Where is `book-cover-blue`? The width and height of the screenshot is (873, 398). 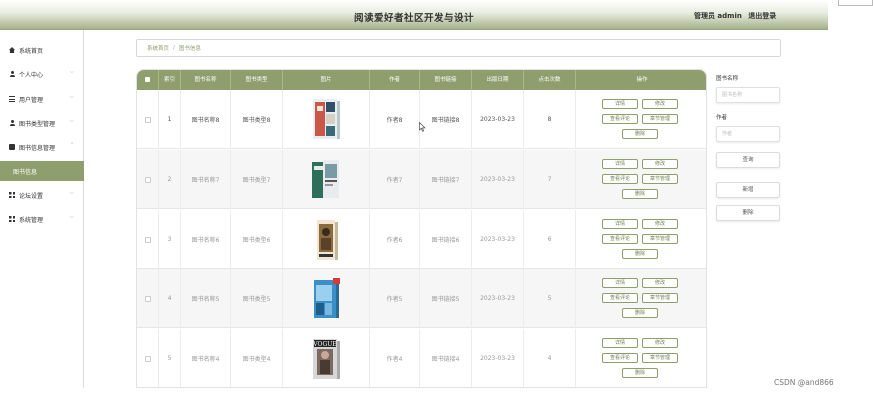 book-cover-blue is located at coordinates (326, 299).